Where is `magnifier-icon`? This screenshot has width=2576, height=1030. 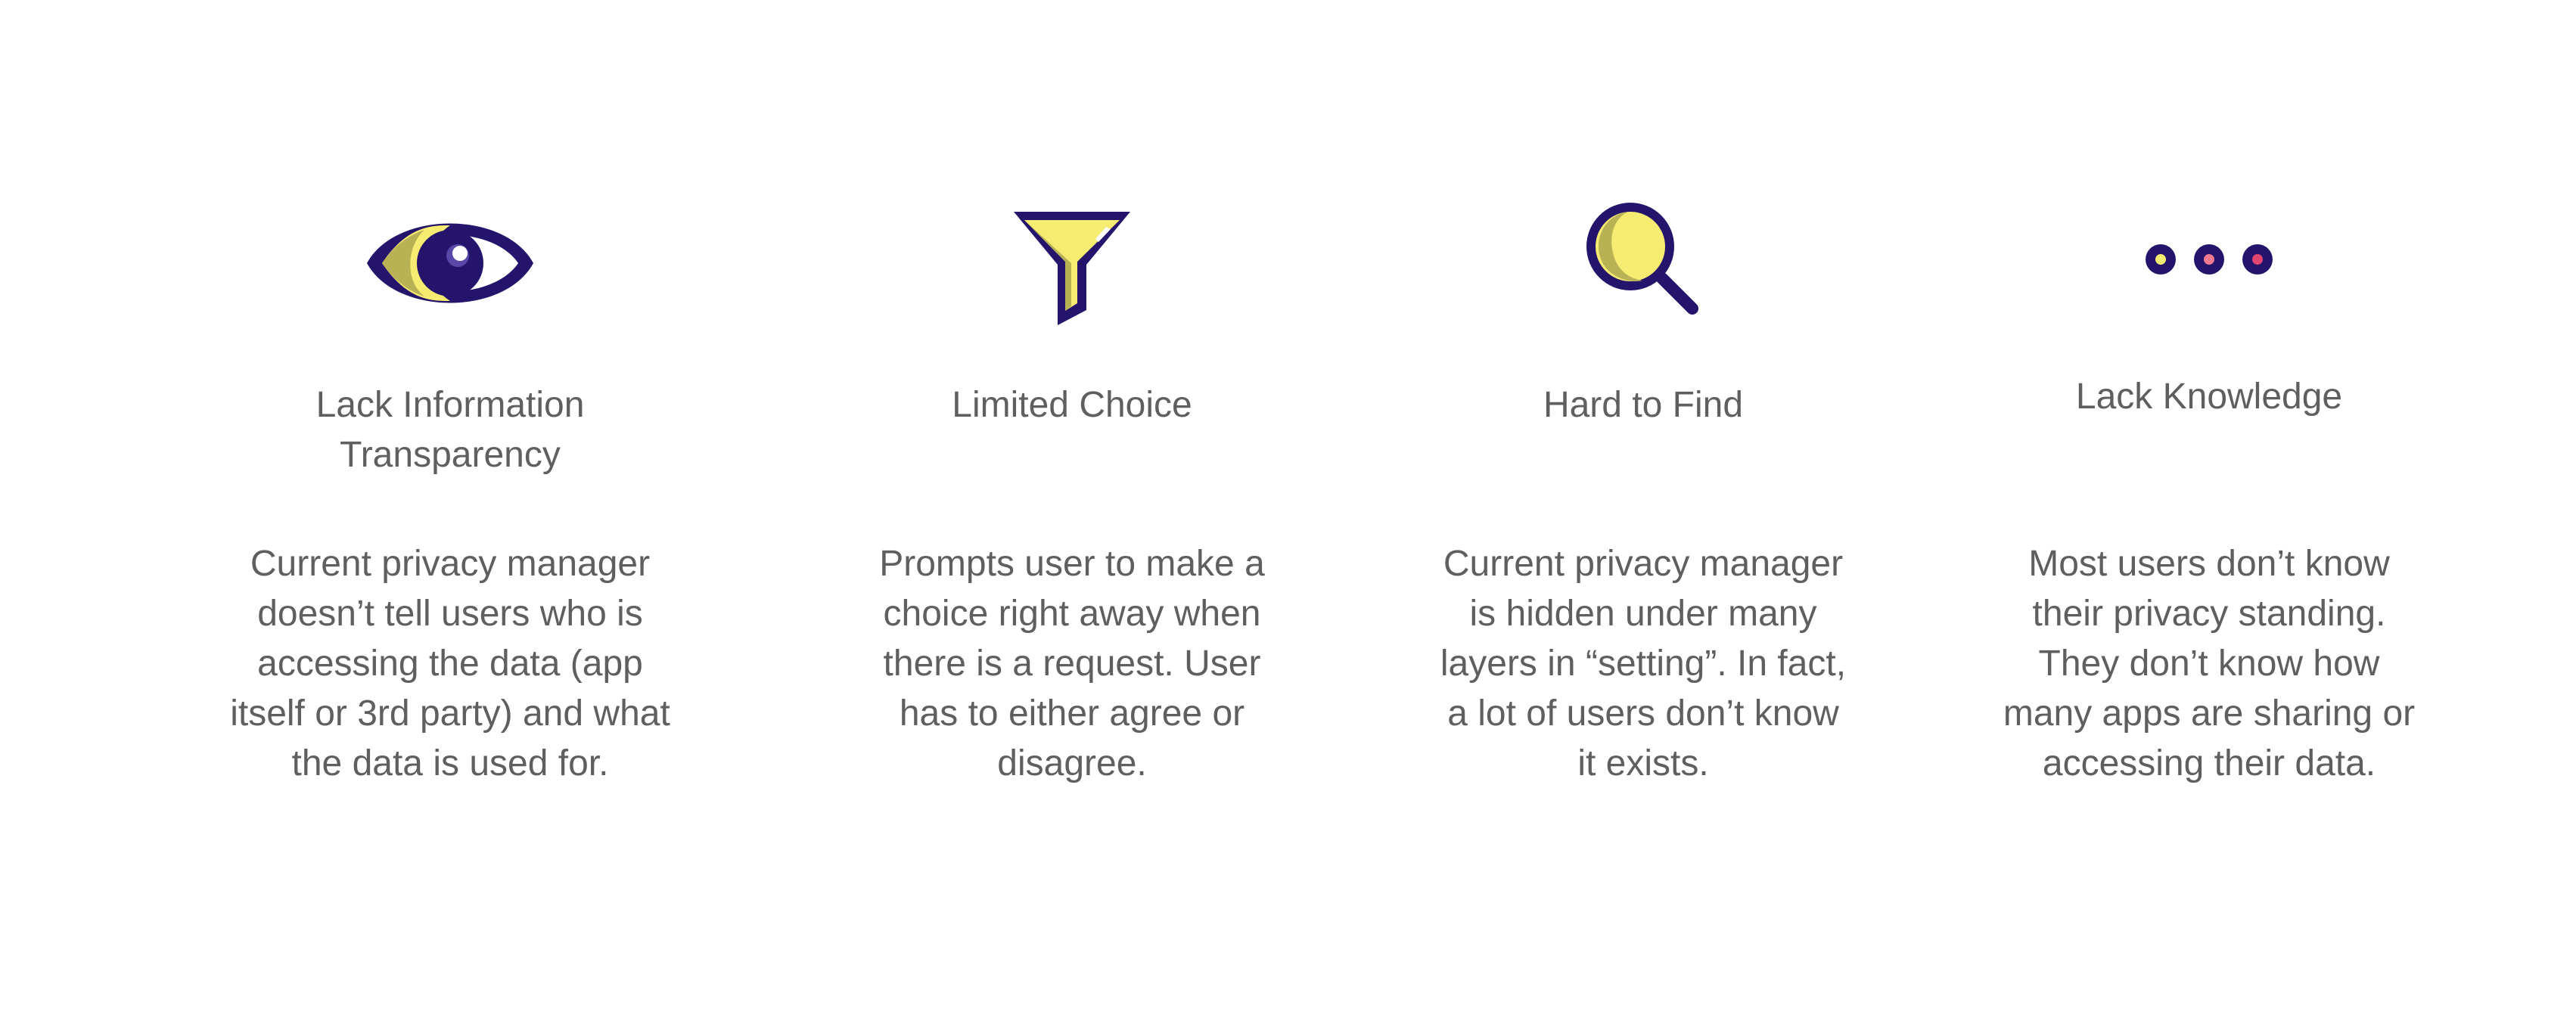
magnifier-icon is located at coordinates (1642, 259).